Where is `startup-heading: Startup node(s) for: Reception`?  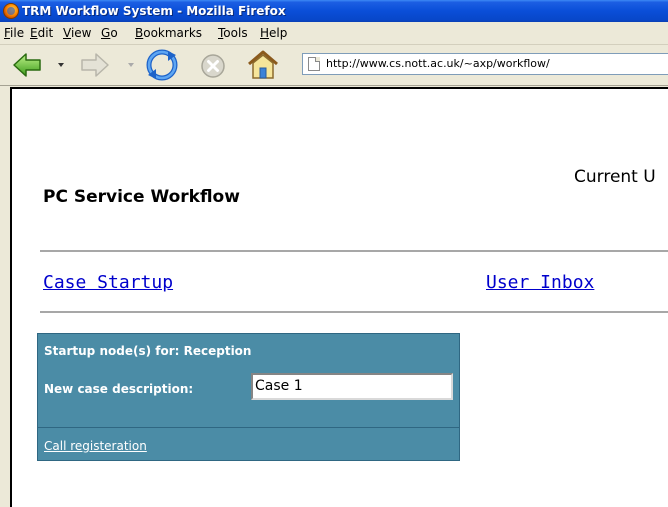 startup-heading: Startup node(s) for: Reception is located at coordinates (148, 351).